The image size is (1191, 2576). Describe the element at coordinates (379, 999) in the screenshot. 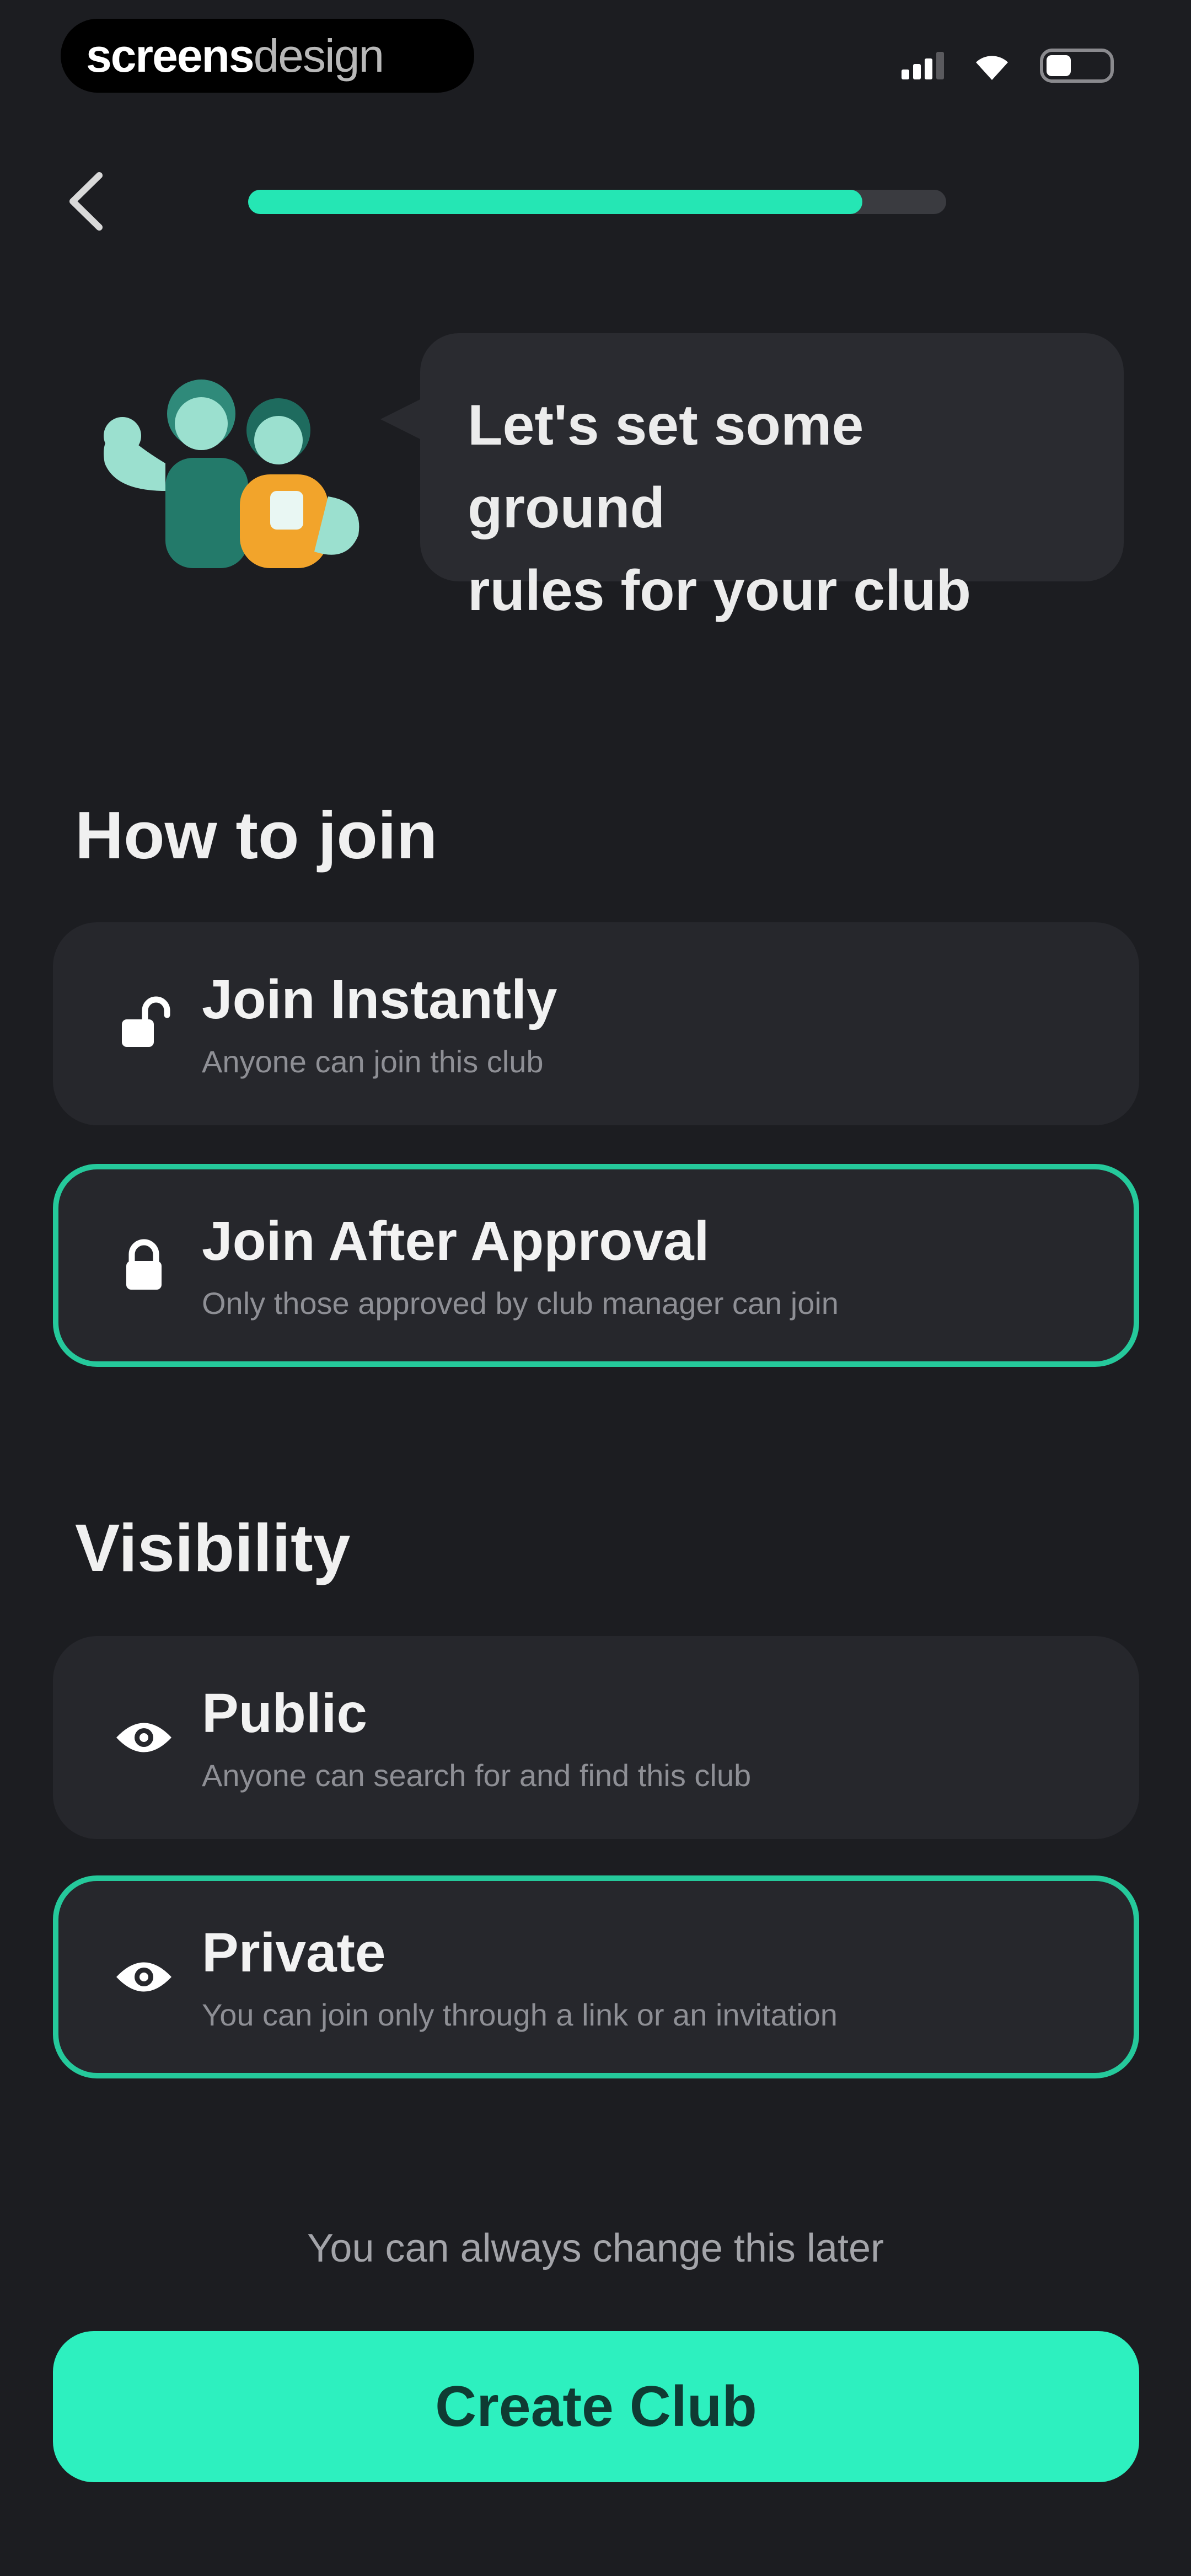

I see `option-title: Join Instantly` at that location.